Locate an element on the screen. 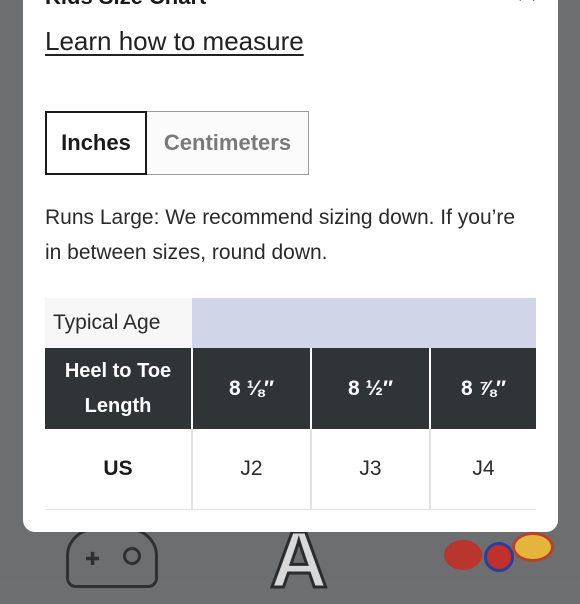  yellow-charm-icon is located at coordinates (533, 547).